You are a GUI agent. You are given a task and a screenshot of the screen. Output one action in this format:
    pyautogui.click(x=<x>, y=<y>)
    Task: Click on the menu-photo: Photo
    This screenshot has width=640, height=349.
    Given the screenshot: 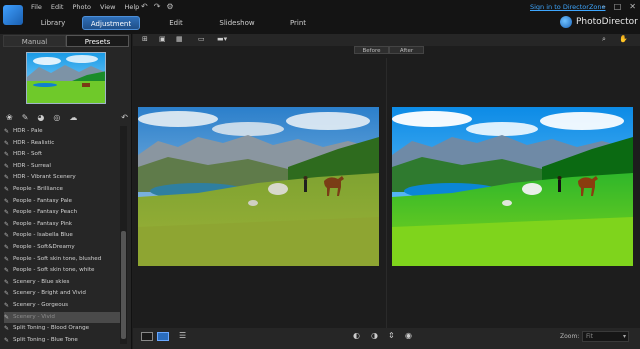 What is the action you would take?
    pyautogui.click(x=84, y=7)
    